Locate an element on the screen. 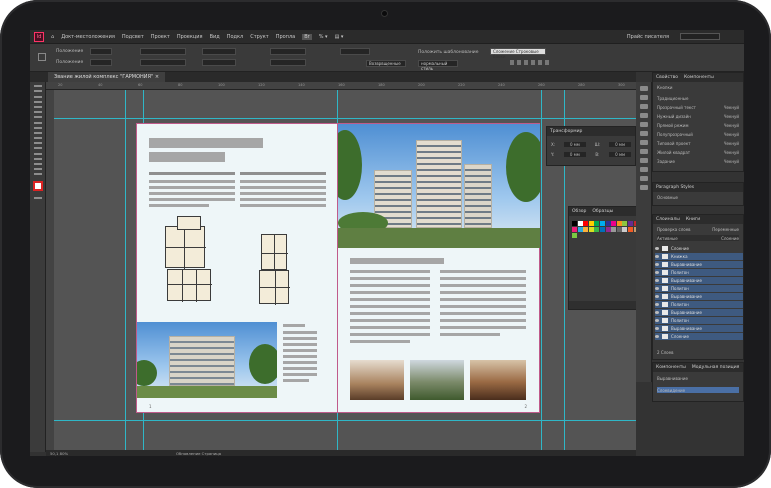 The height and width of the screenshot is (488, 771). x-field is located at coordinates (101, 51).